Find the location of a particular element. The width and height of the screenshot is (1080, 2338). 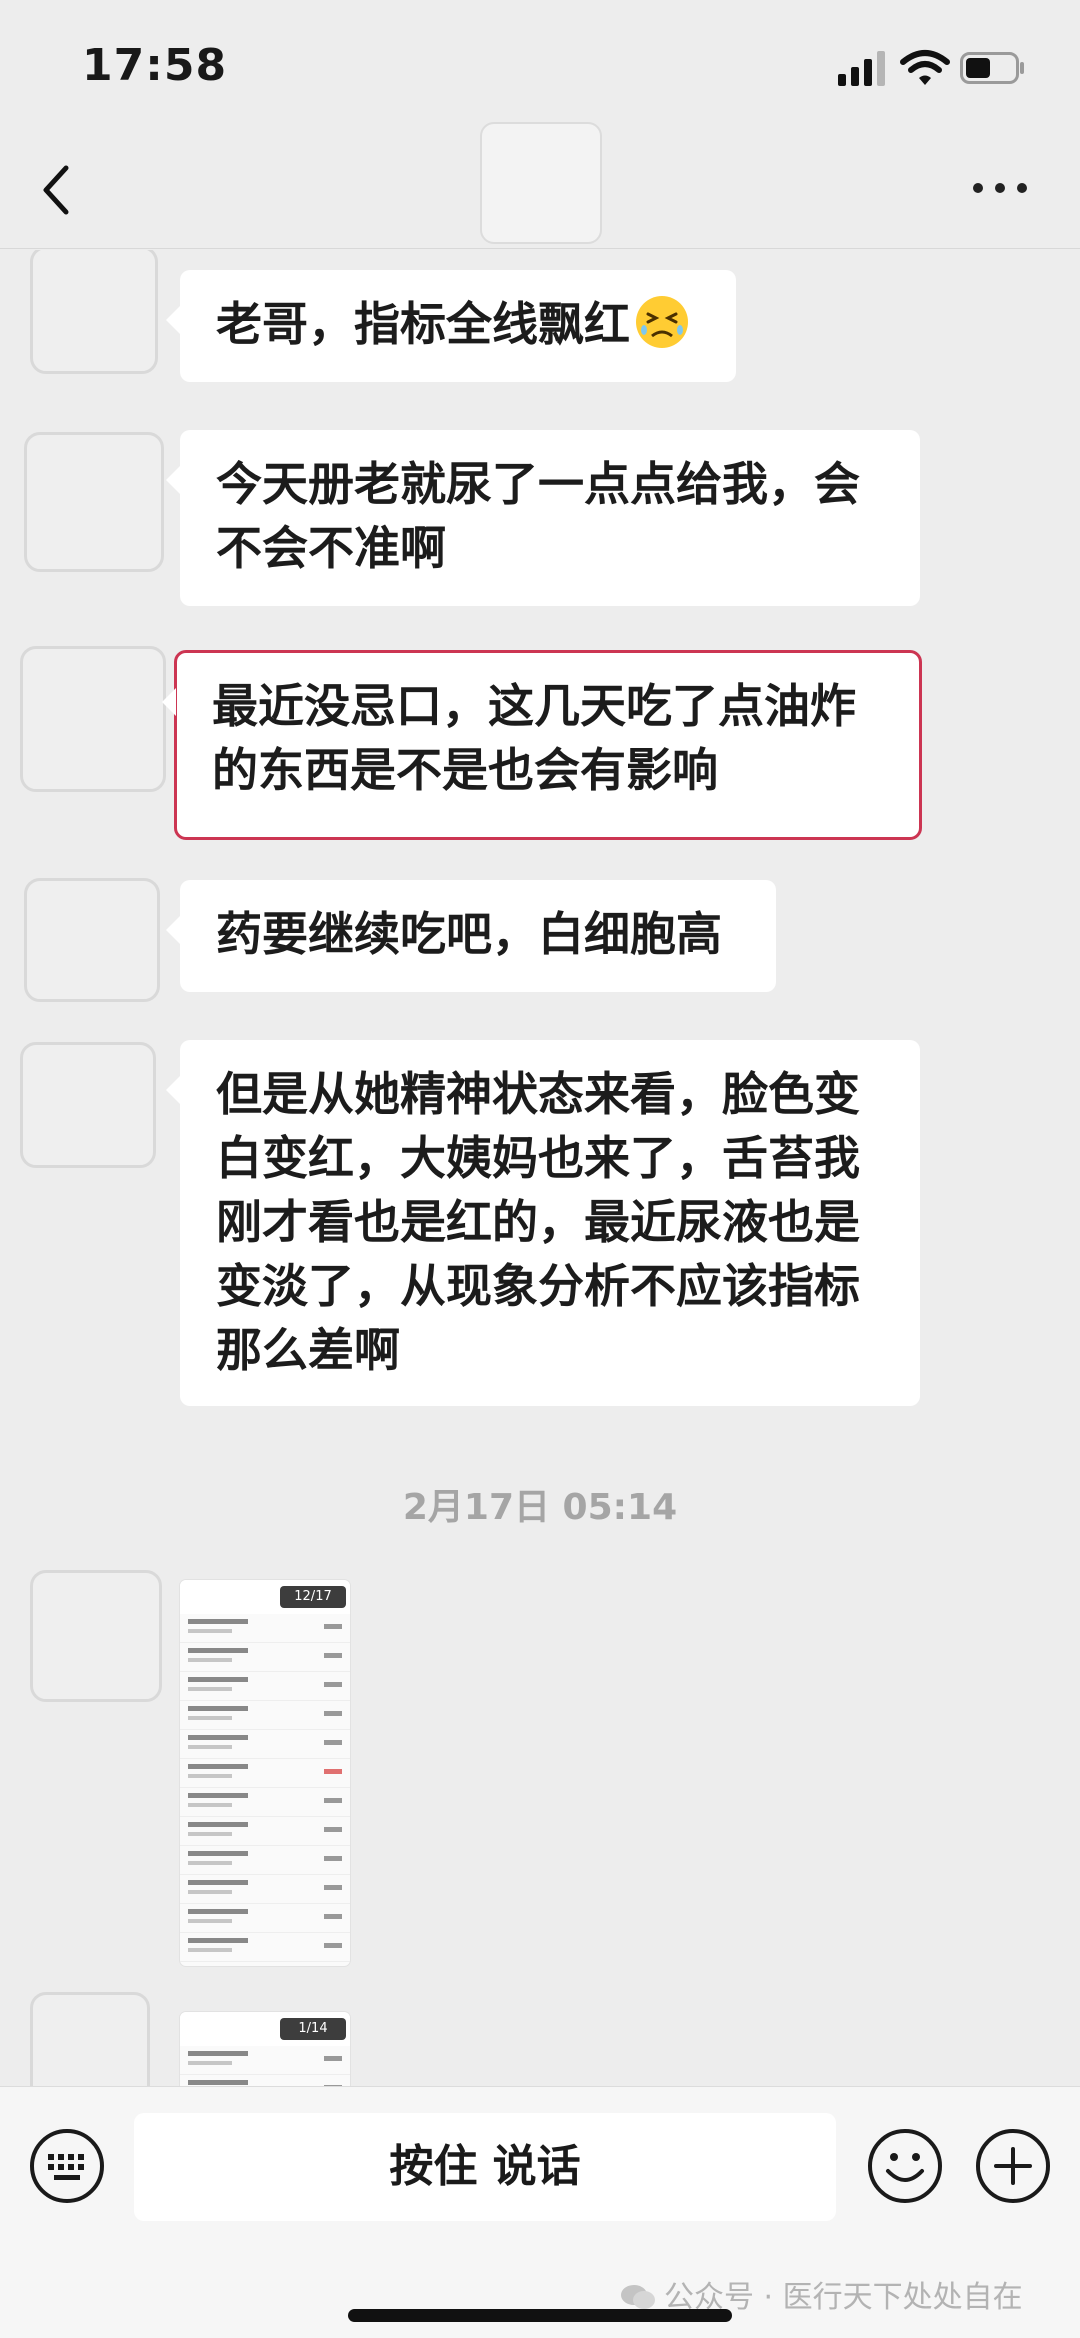

contact-avatar is located at coordinates (541, 183).